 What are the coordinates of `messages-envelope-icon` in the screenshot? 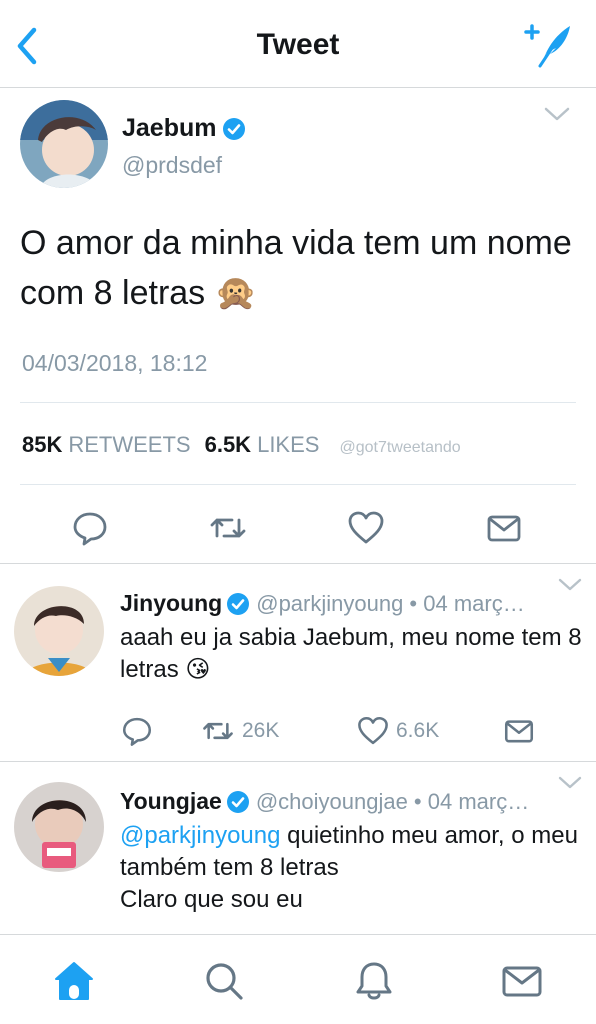 It's located at (522, 981).